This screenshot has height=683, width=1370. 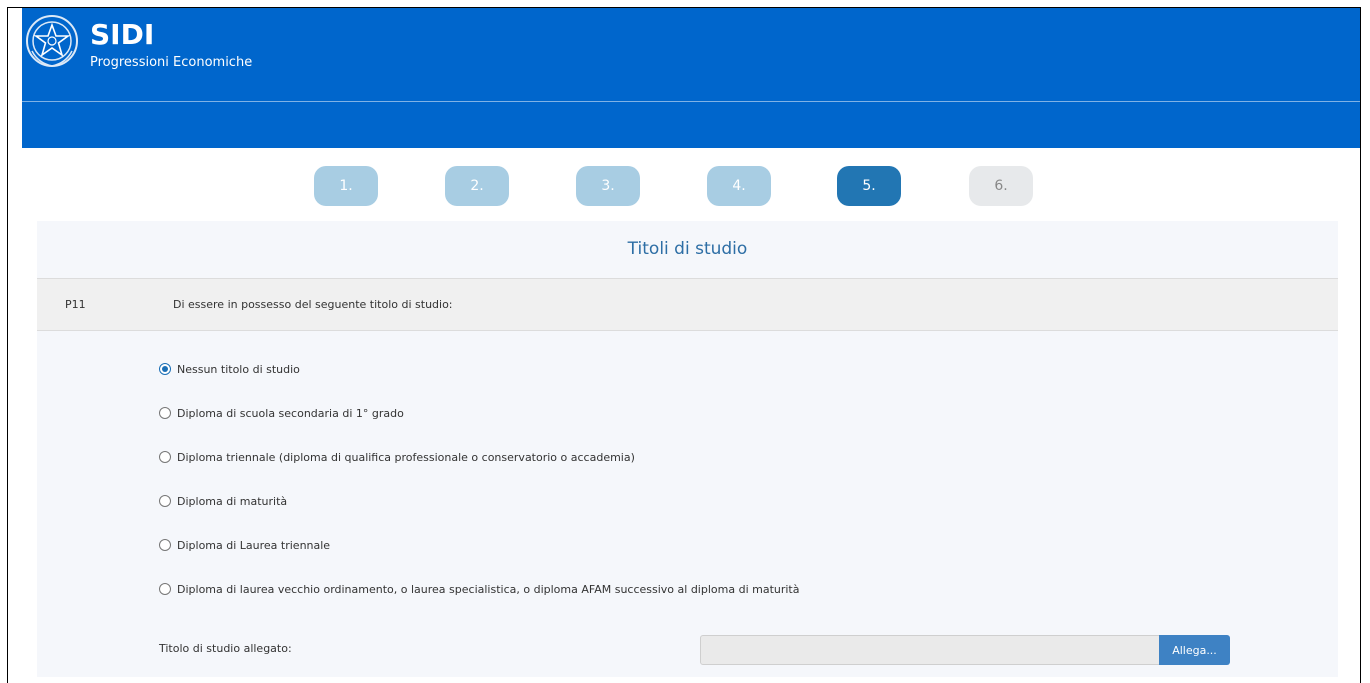 What do you see at coordinates (346, 186) in the screenshot?
I see `step-1-button: 1.` at bounding box center [346, 186].